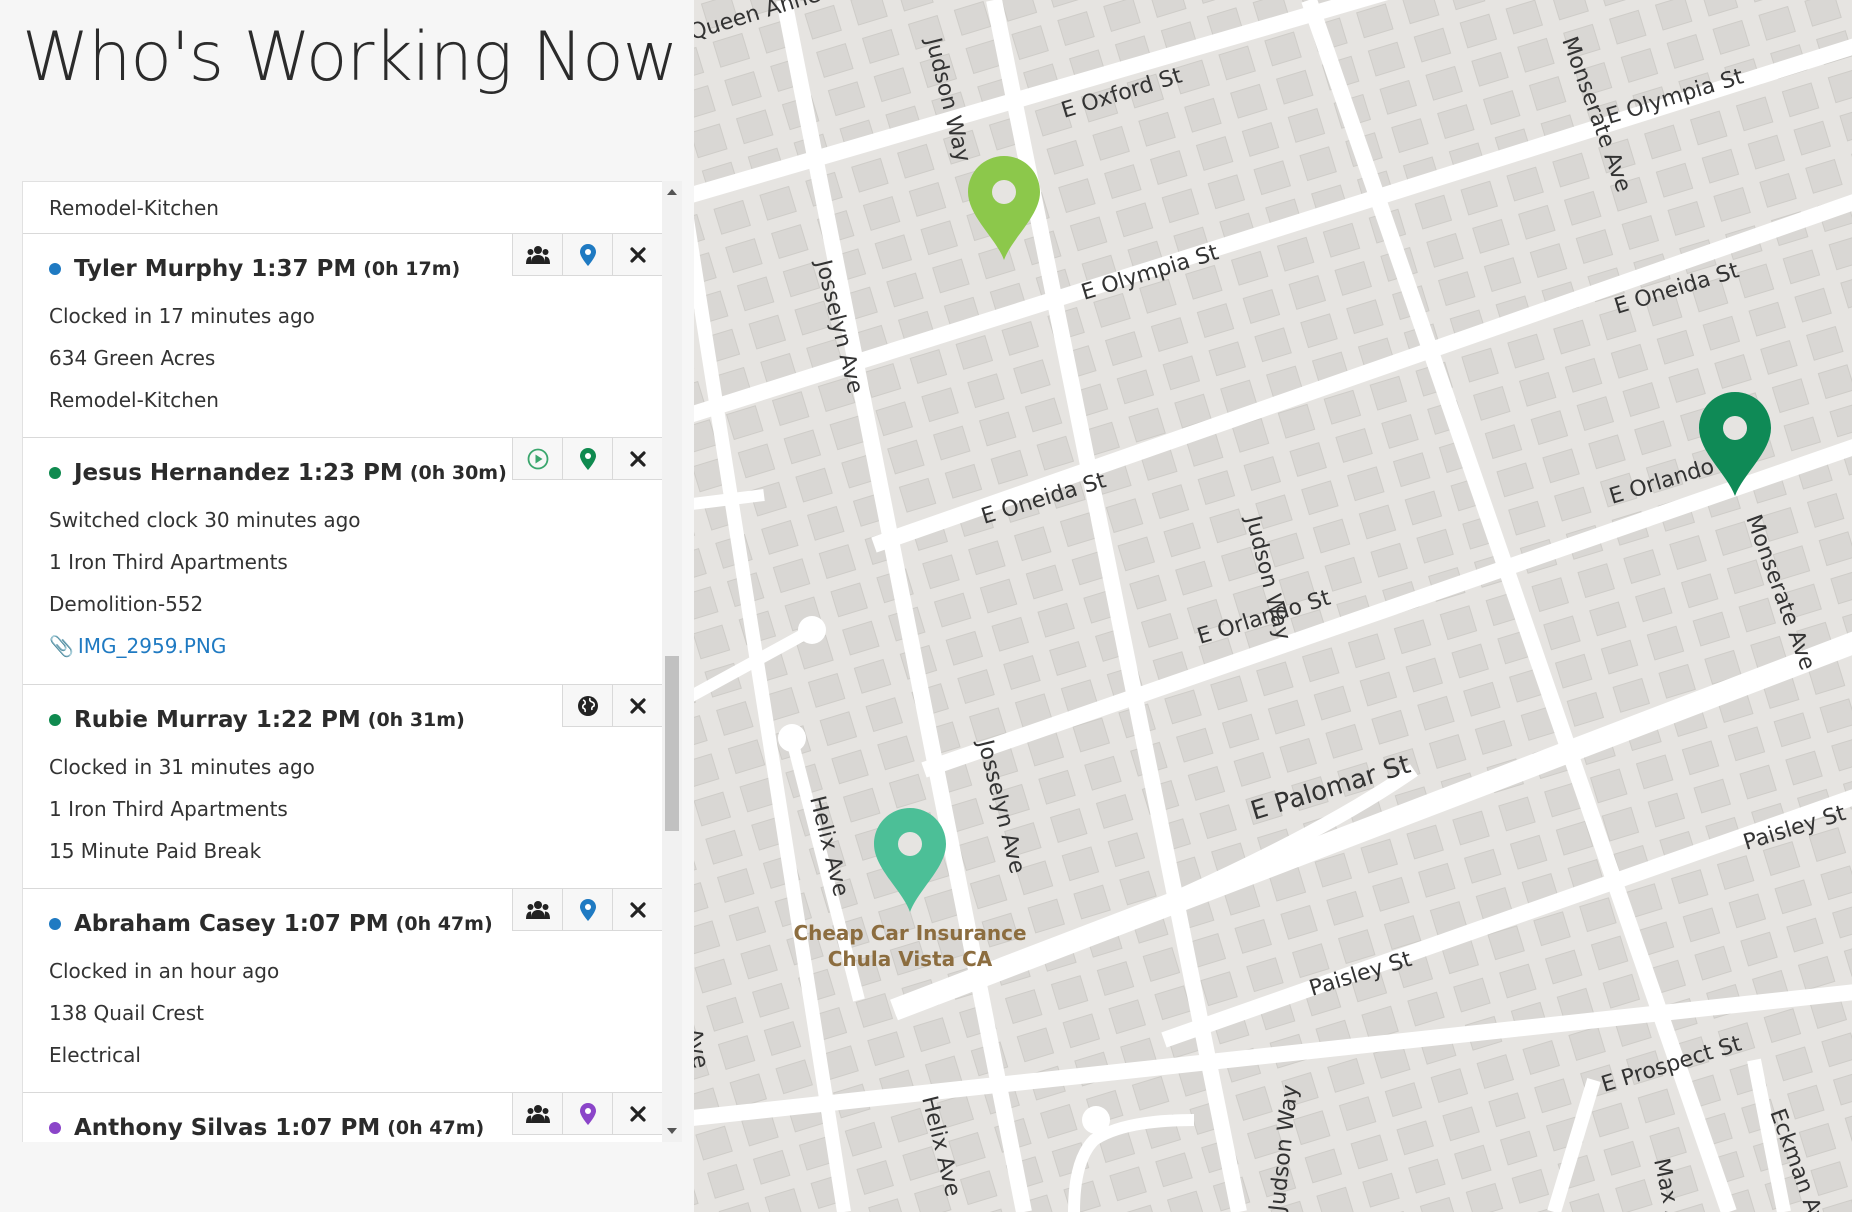 The image size is (1852, 1212). I want to click on scroll-thumb, so click(672, 743).